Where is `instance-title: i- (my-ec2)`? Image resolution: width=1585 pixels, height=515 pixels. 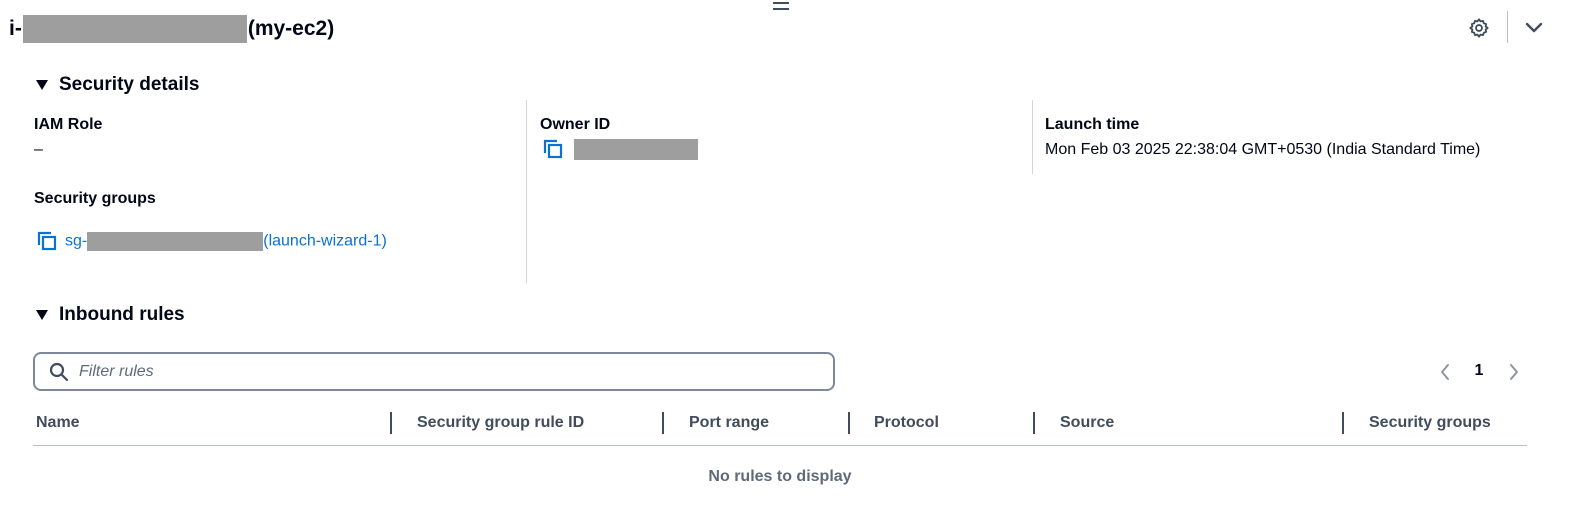
instance-title: i- (my-ec2) is located at coordinates (171, 29).